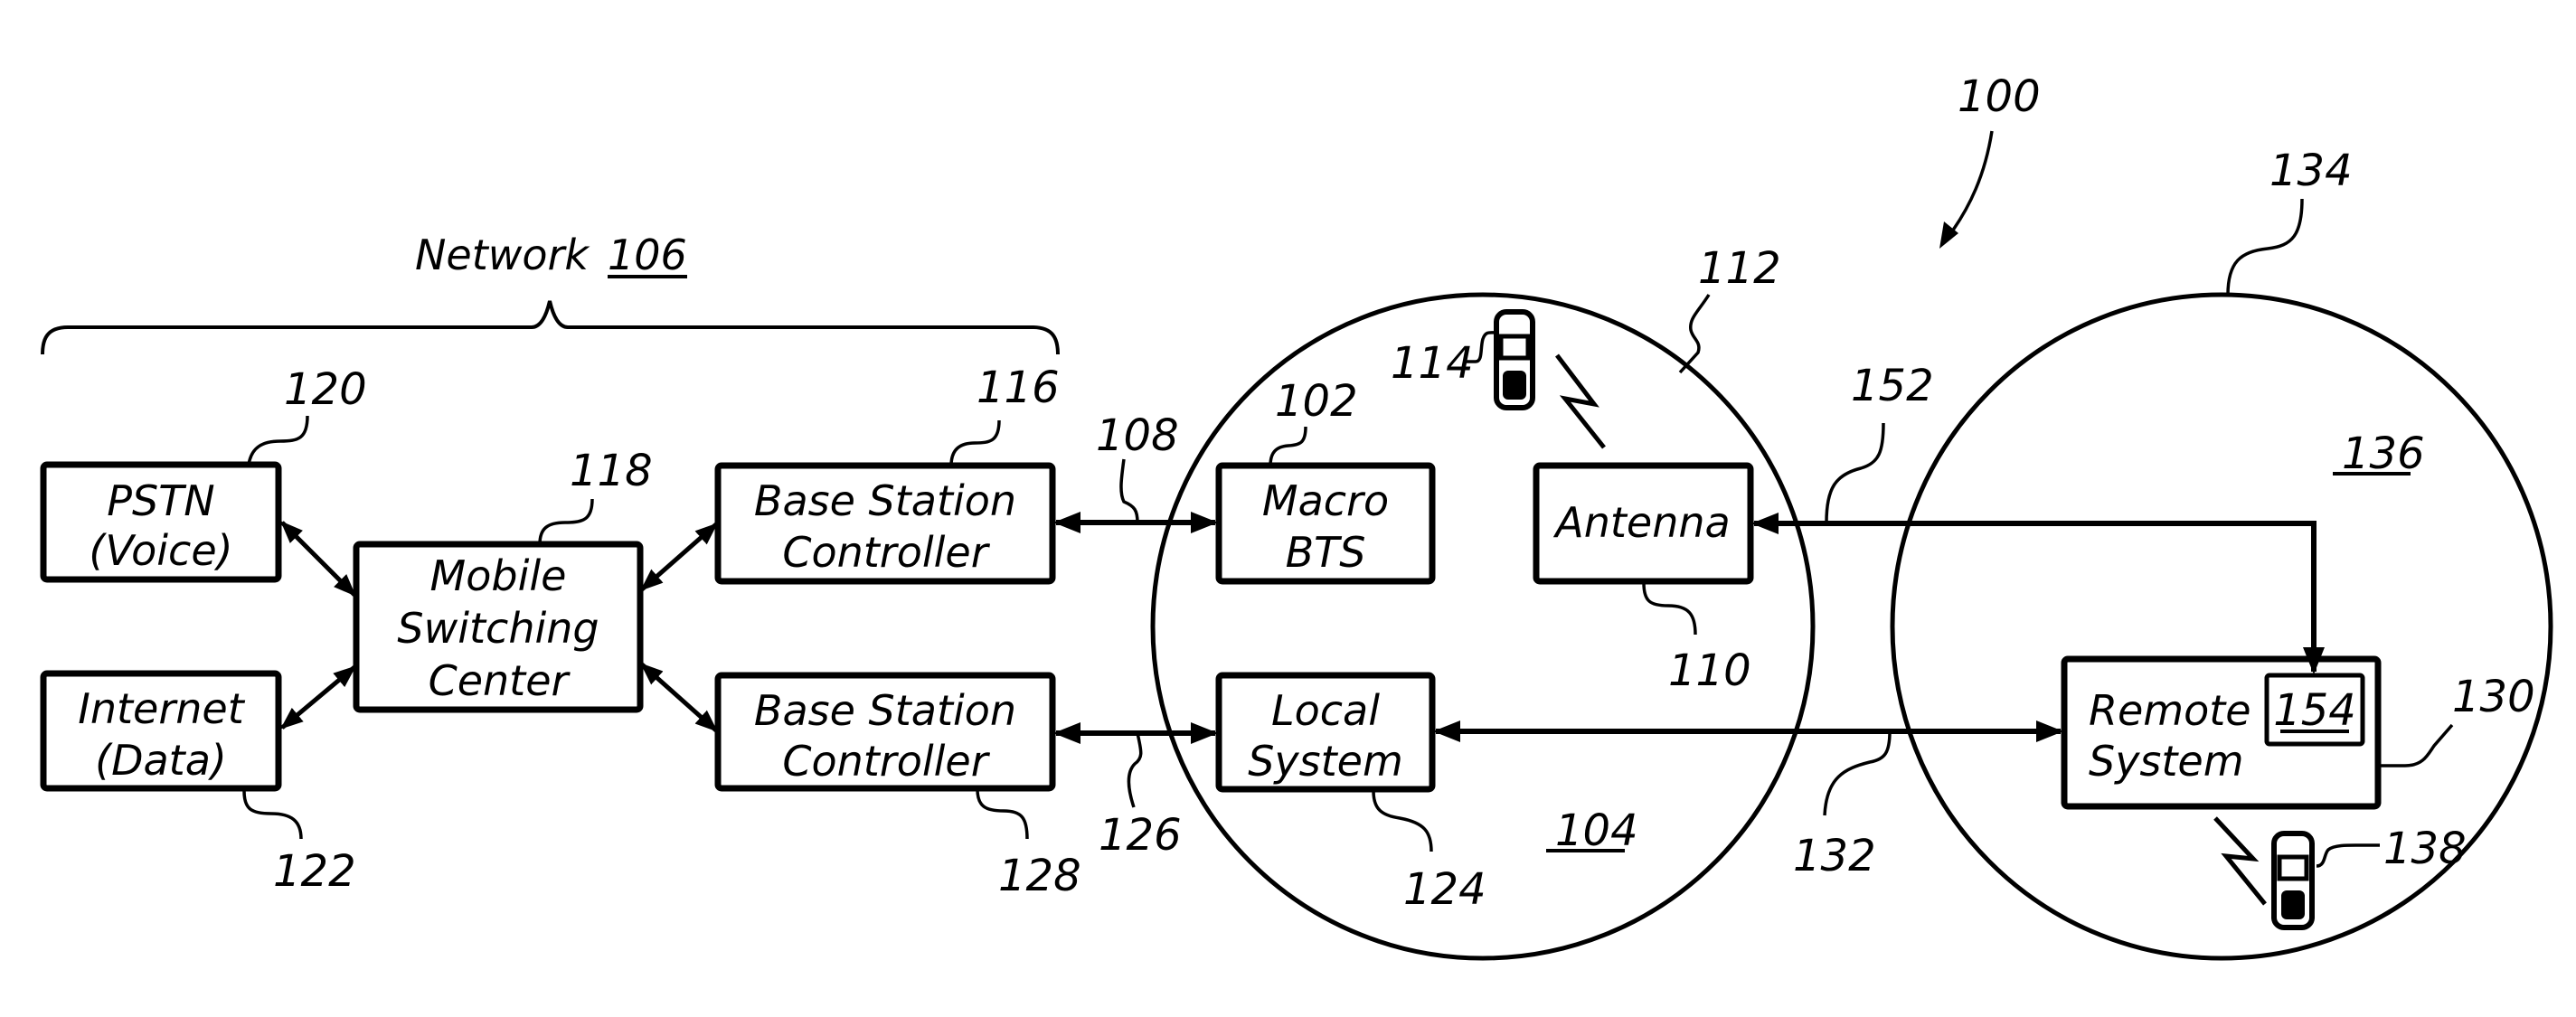 This screenshot has height=1017, width=2576. I want to click on remote-cell-ref: 134, so click(2311, 171).